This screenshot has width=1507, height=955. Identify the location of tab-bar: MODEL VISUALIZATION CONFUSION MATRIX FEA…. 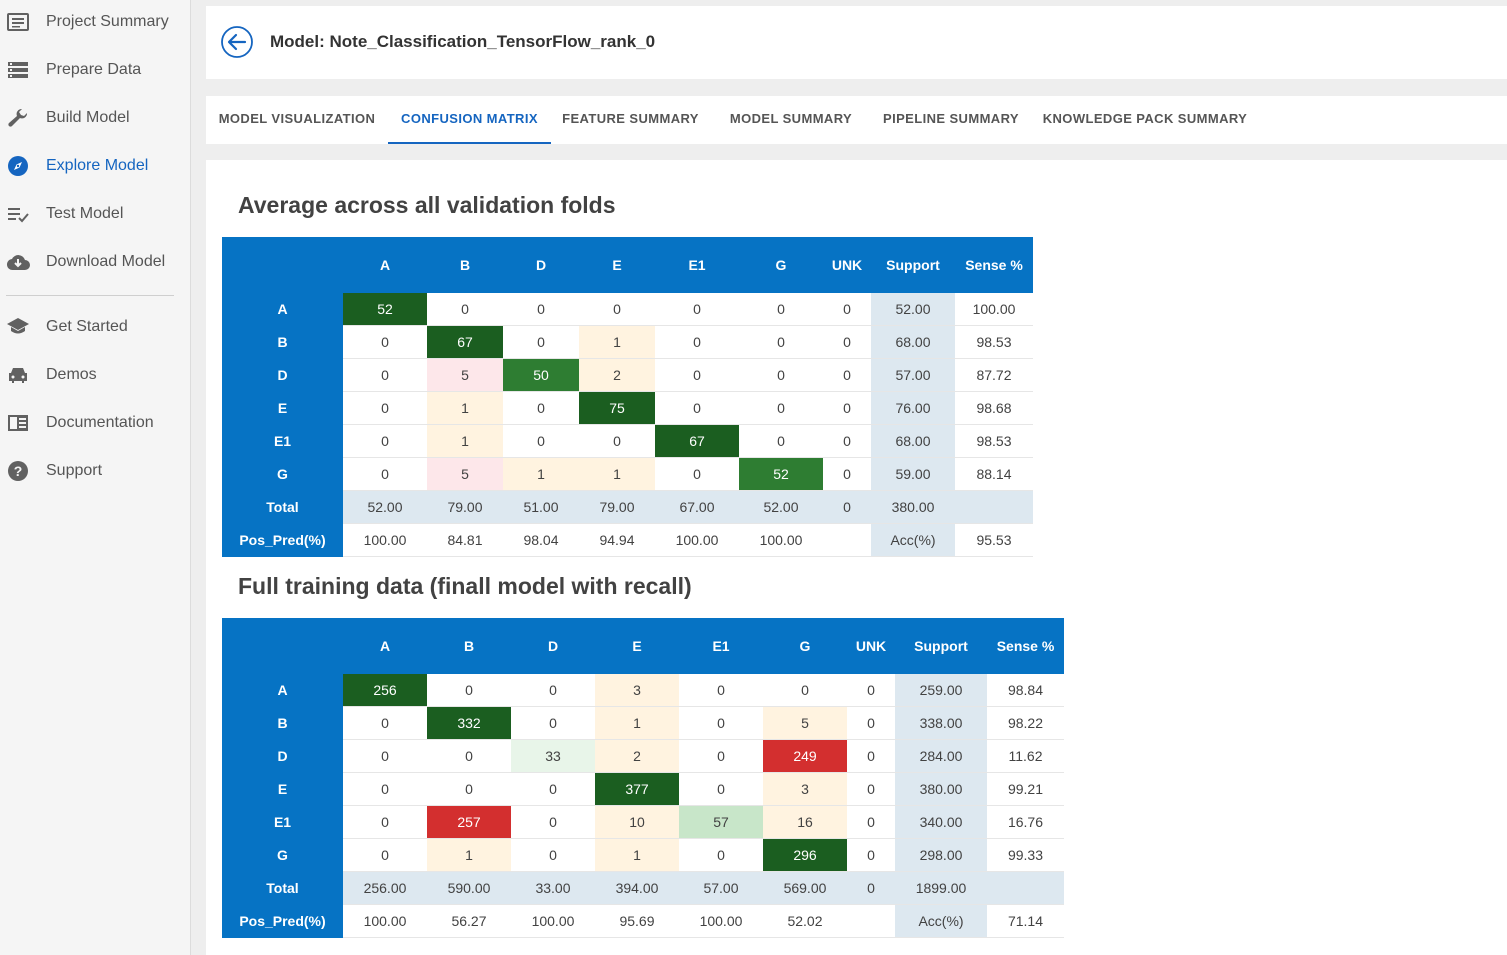
(856, 120).